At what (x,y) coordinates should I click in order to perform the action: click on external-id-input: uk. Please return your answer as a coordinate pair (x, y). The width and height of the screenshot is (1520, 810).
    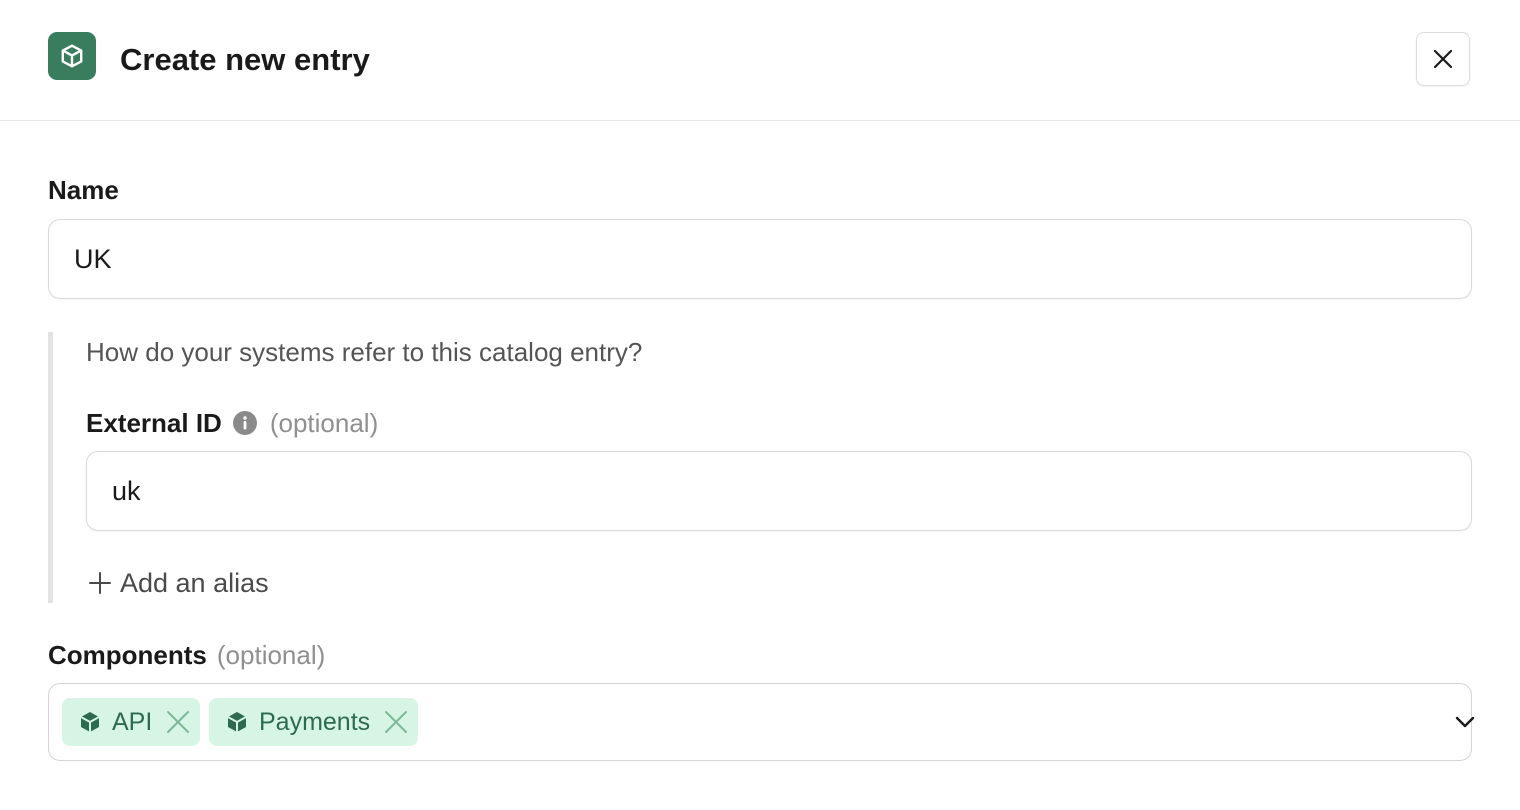
    Looking at the image, I should click on (779, 491).